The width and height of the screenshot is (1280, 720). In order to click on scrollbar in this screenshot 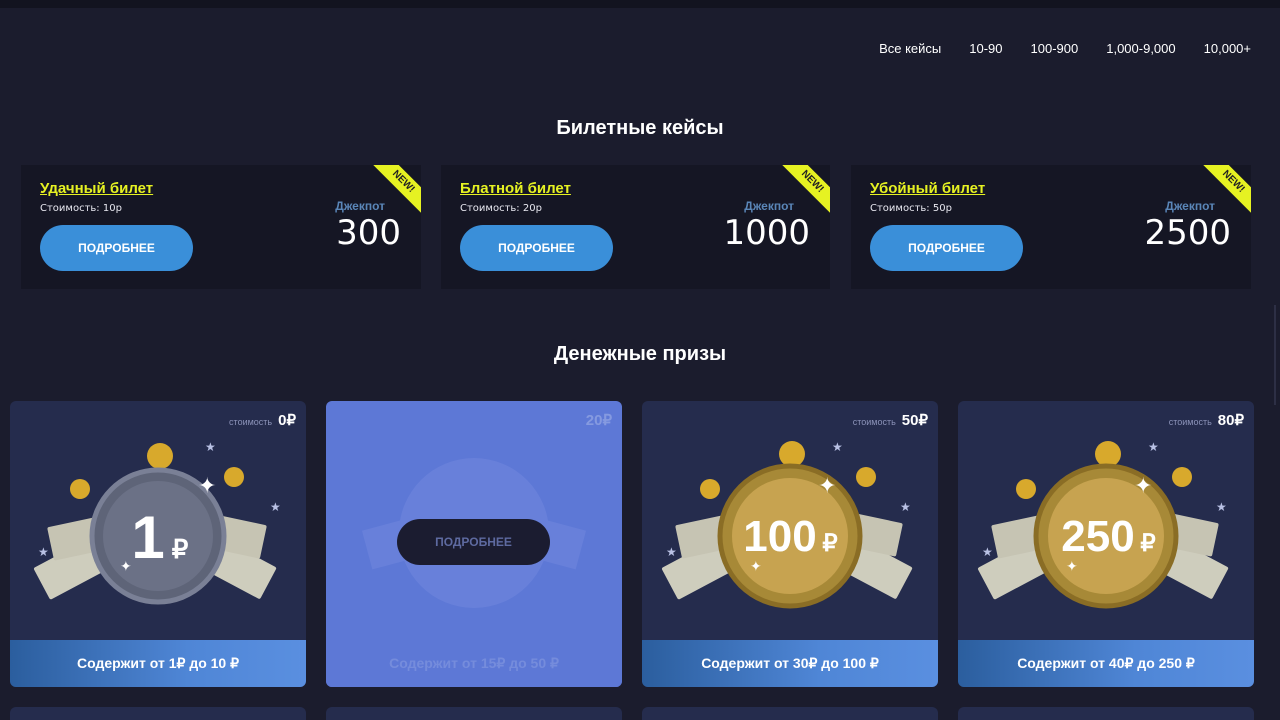, I will do `click(1275, 355)`.